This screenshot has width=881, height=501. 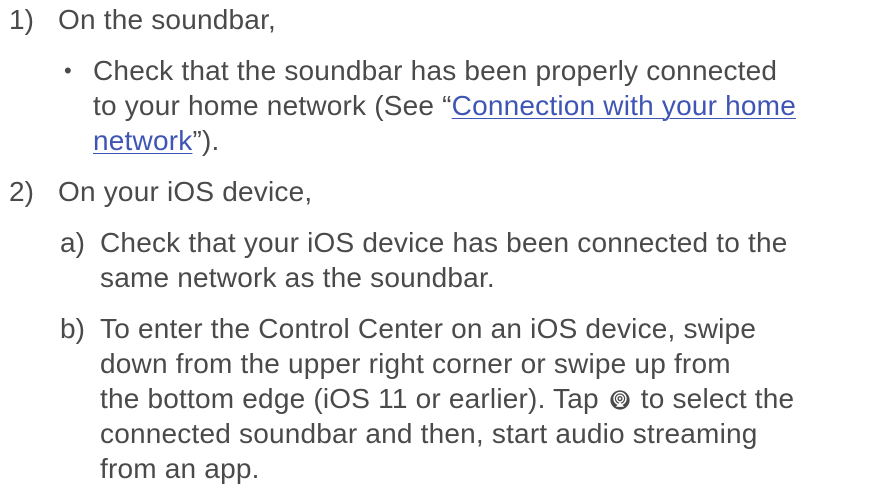 I want to click on step-2-number: 2), so click(x=21, y=191).